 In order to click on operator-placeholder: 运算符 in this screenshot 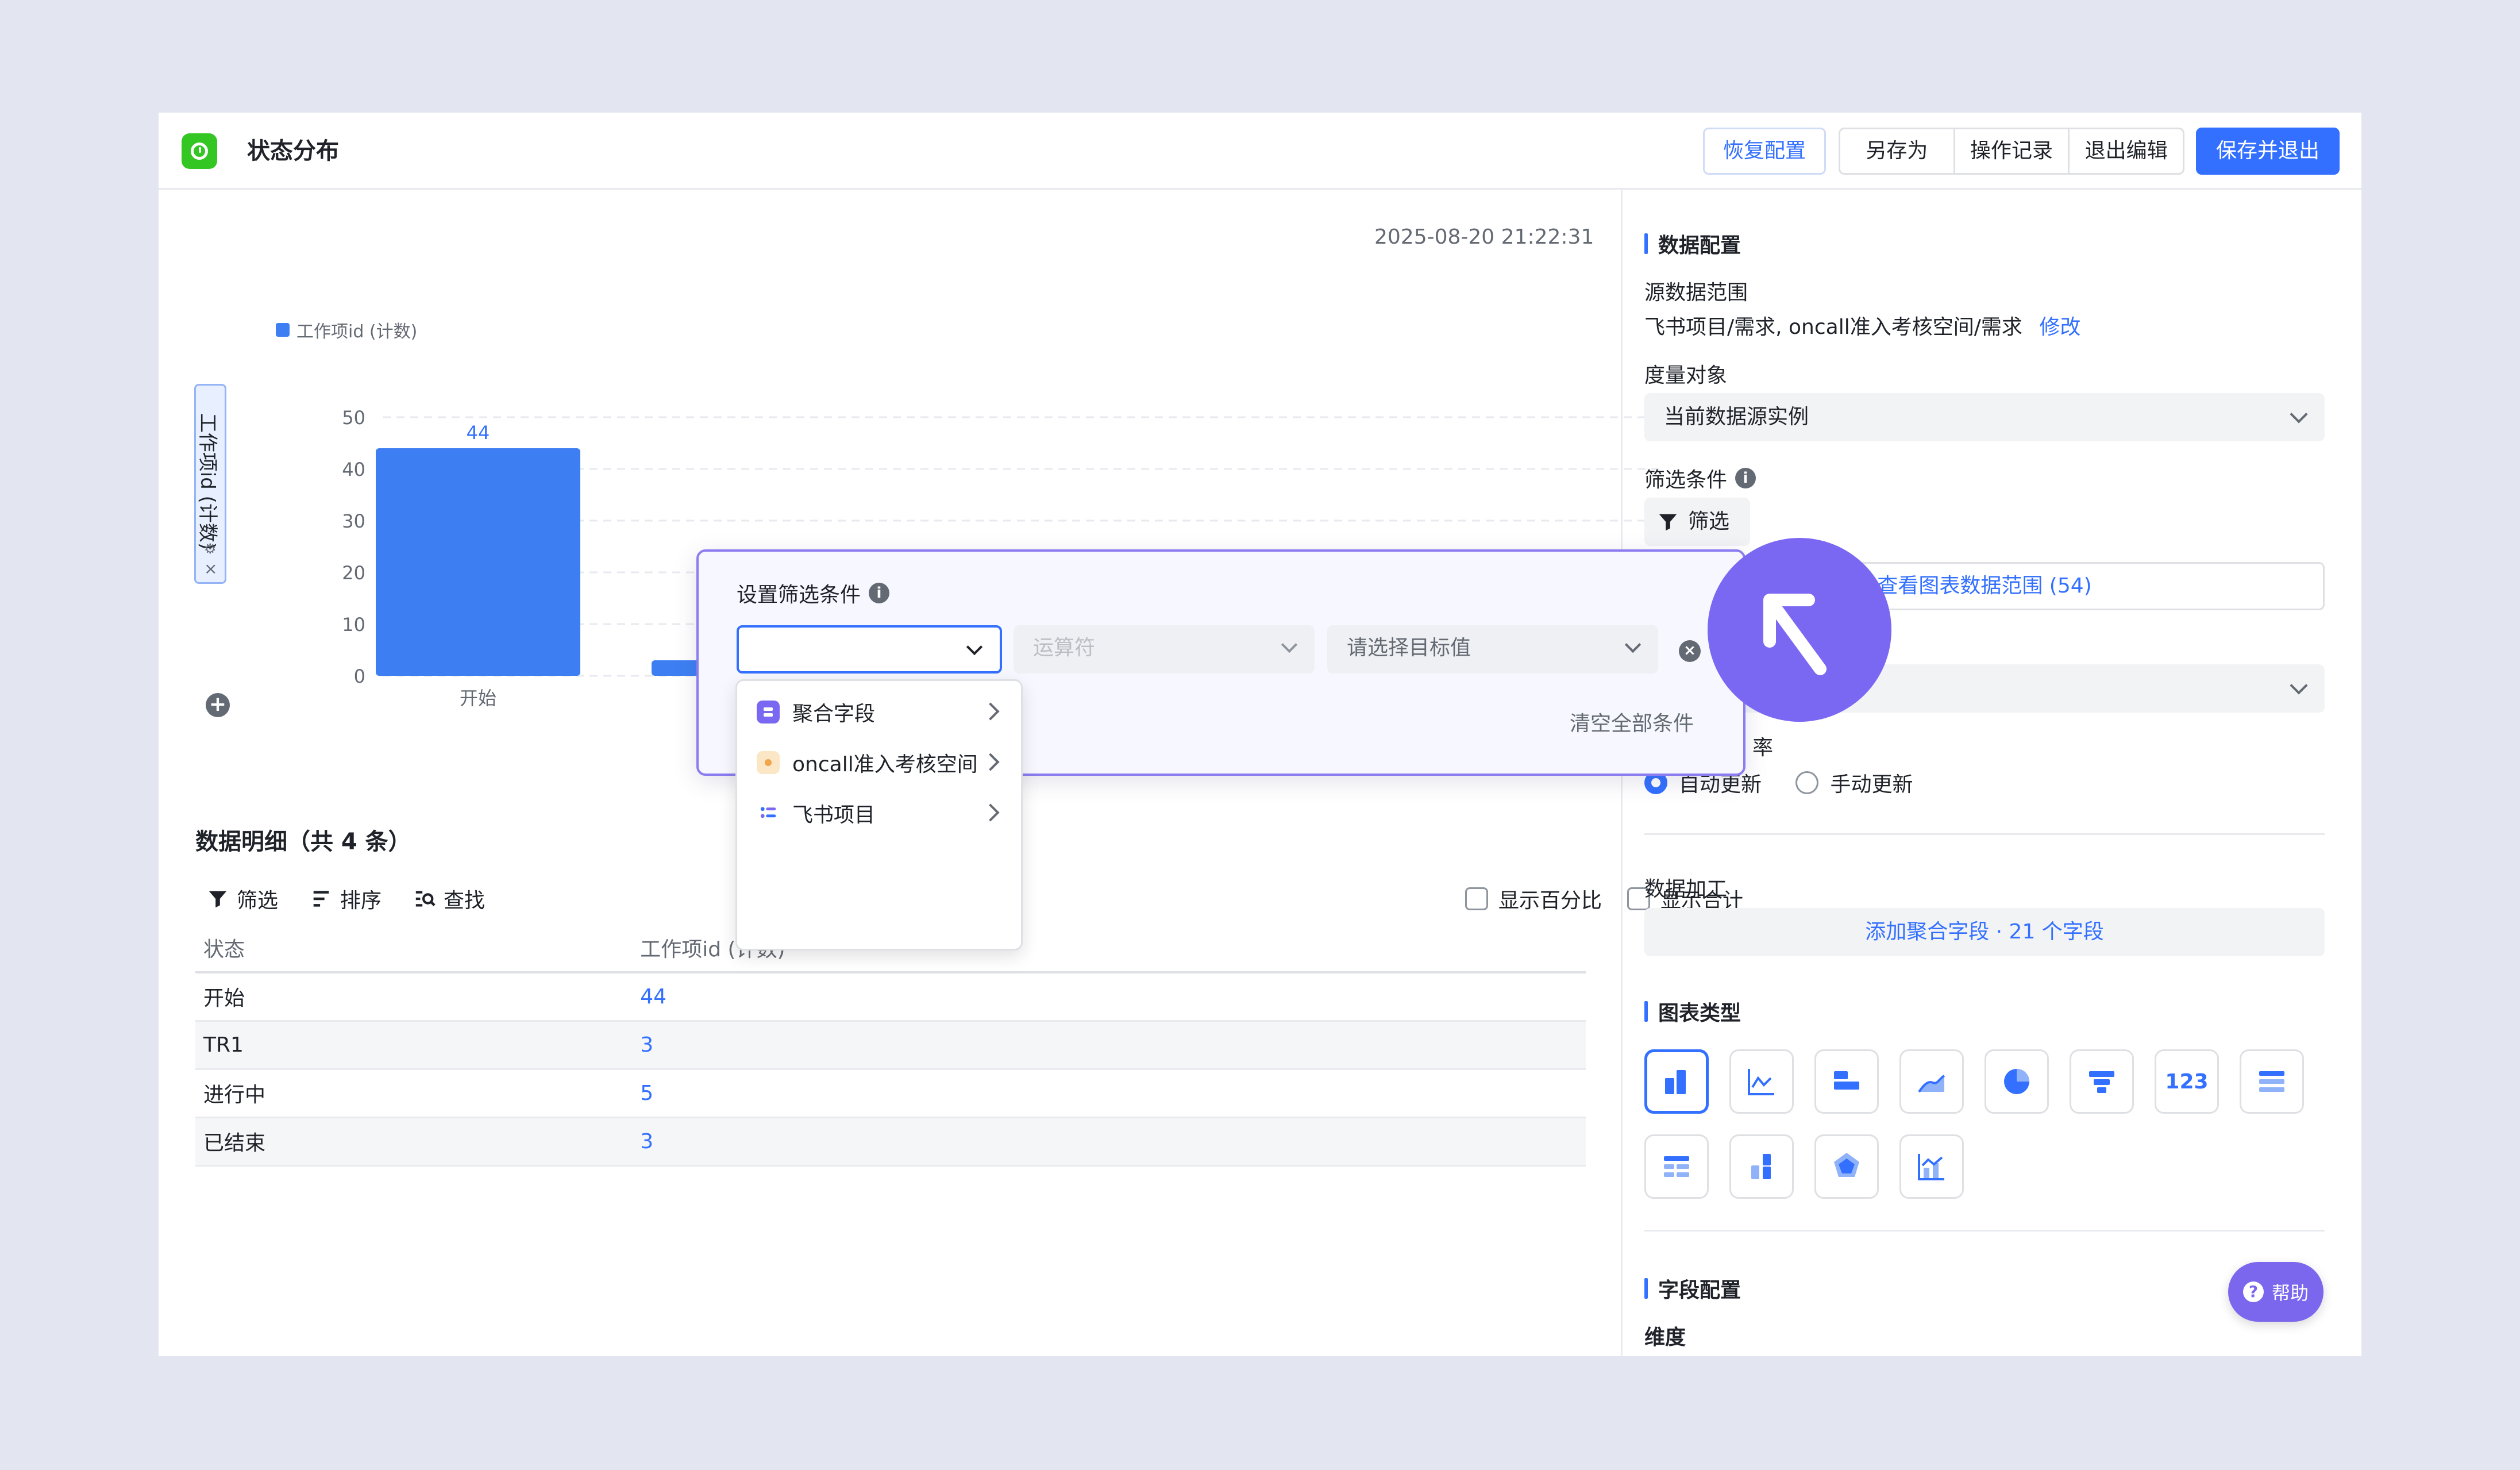, I will do `click(1064, 648)`.